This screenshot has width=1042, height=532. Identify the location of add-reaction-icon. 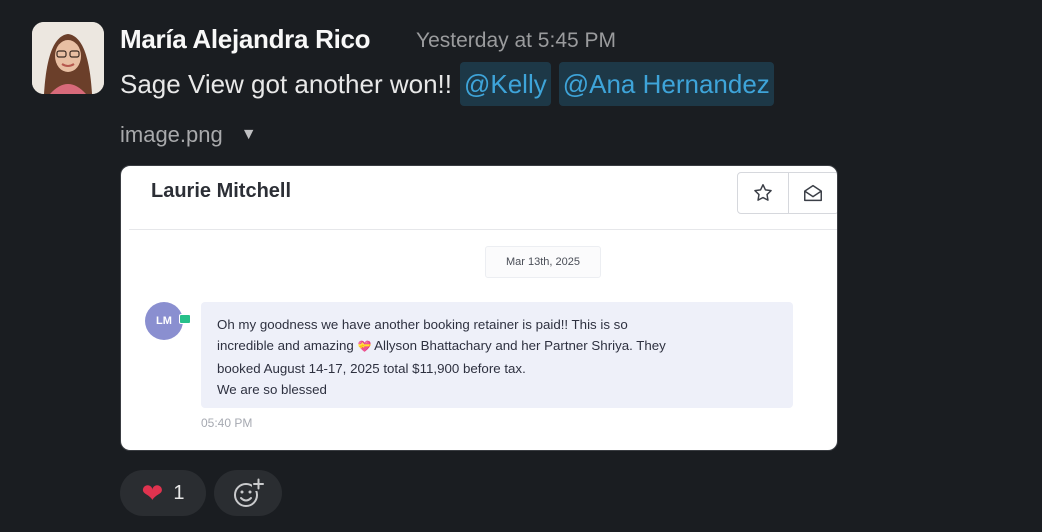
(249, 492).